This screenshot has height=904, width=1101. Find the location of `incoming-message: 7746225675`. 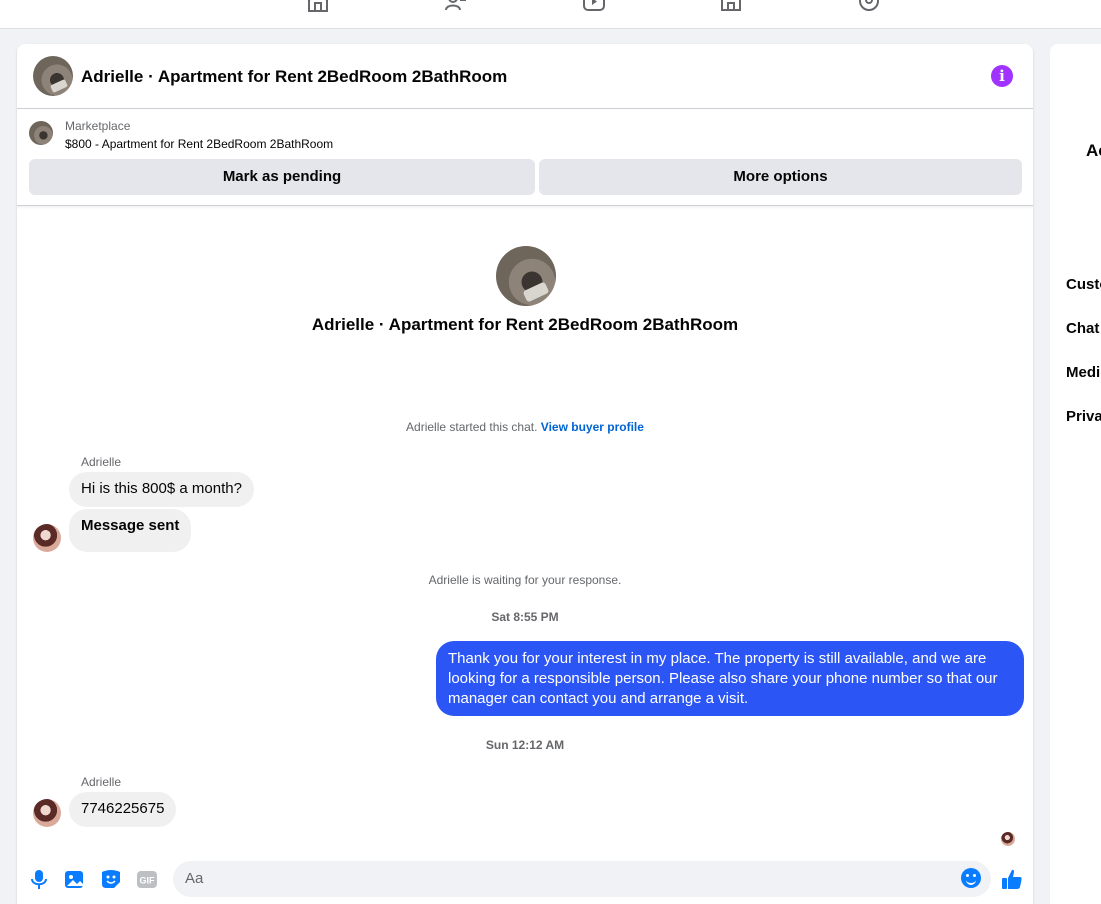

incoming-message: 7746225675 is located at coordinates (123, 809).